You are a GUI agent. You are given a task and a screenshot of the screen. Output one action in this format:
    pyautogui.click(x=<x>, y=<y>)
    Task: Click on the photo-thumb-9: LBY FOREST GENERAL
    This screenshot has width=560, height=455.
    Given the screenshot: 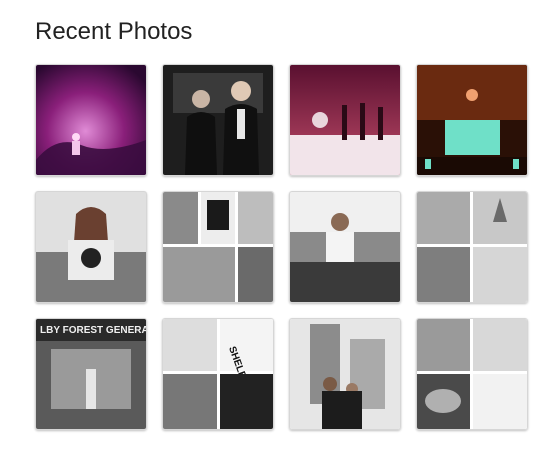 What is the action you would take?
    pyautogui.click(x=91, y=374)
    